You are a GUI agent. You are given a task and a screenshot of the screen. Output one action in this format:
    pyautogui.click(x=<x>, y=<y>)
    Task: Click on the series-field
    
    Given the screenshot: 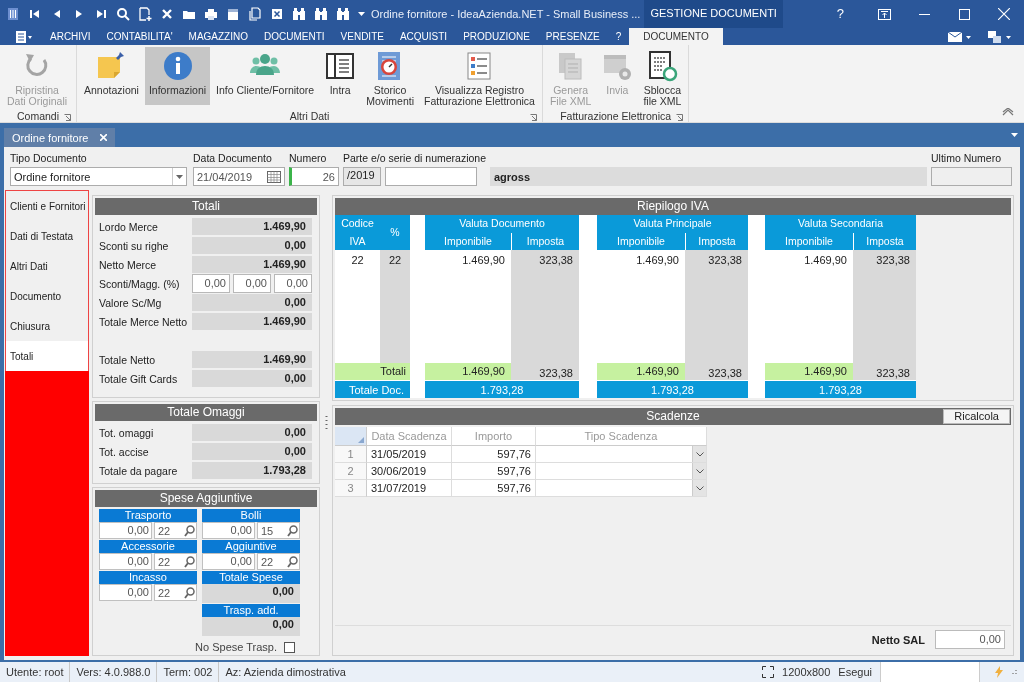 What is the action you would take?
    pyautogui.click(x=431, y=176)
    